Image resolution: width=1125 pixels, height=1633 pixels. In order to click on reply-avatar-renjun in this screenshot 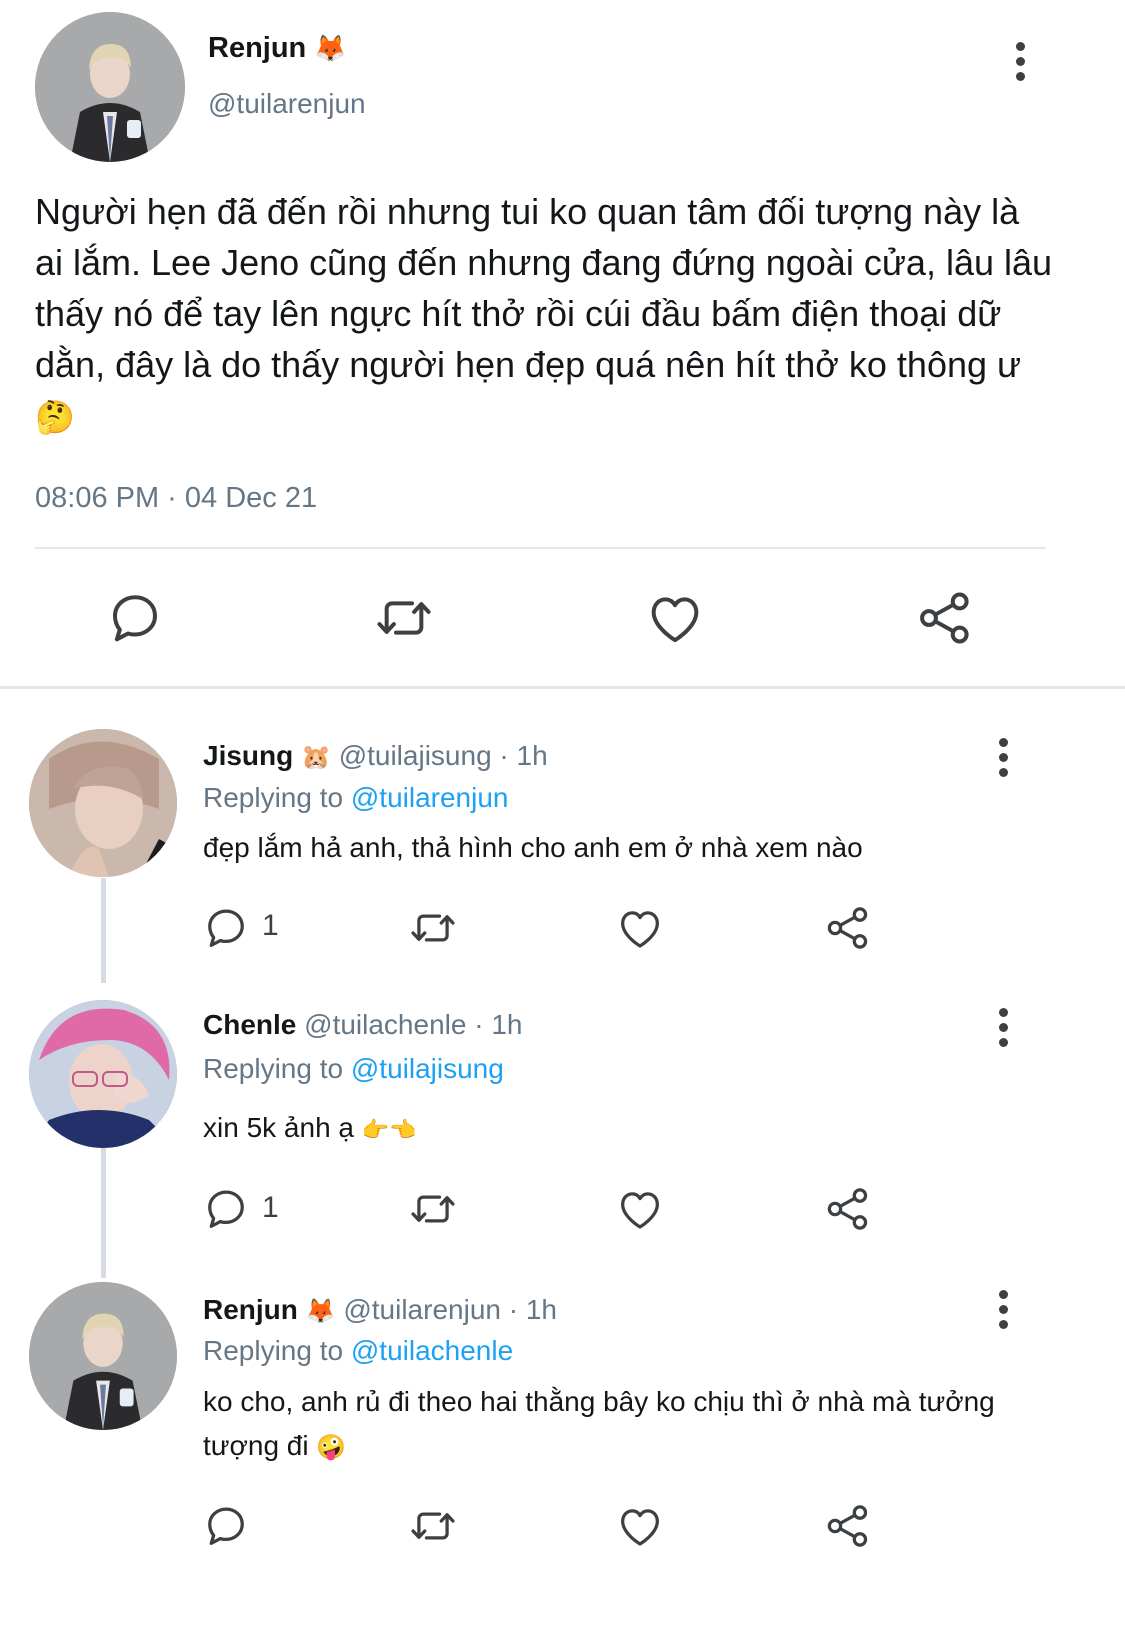, I will do `click(103, 1356)`.